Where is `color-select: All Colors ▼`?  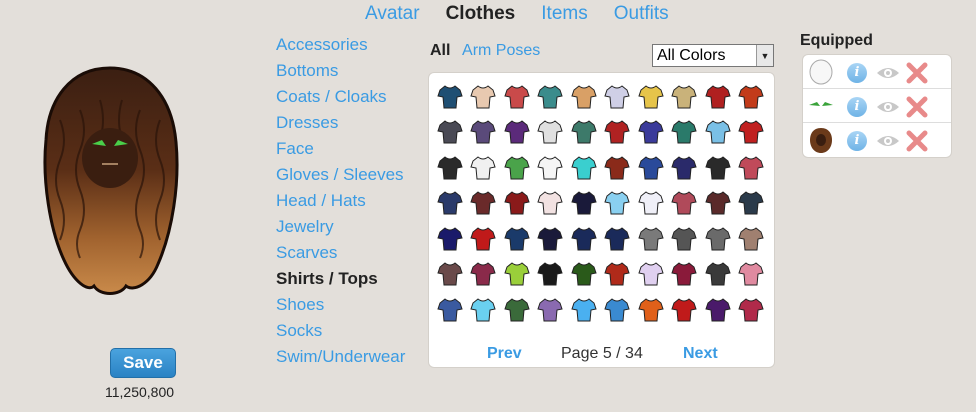 color-select: All Colors ▼ is located at coordinates (713, 55).